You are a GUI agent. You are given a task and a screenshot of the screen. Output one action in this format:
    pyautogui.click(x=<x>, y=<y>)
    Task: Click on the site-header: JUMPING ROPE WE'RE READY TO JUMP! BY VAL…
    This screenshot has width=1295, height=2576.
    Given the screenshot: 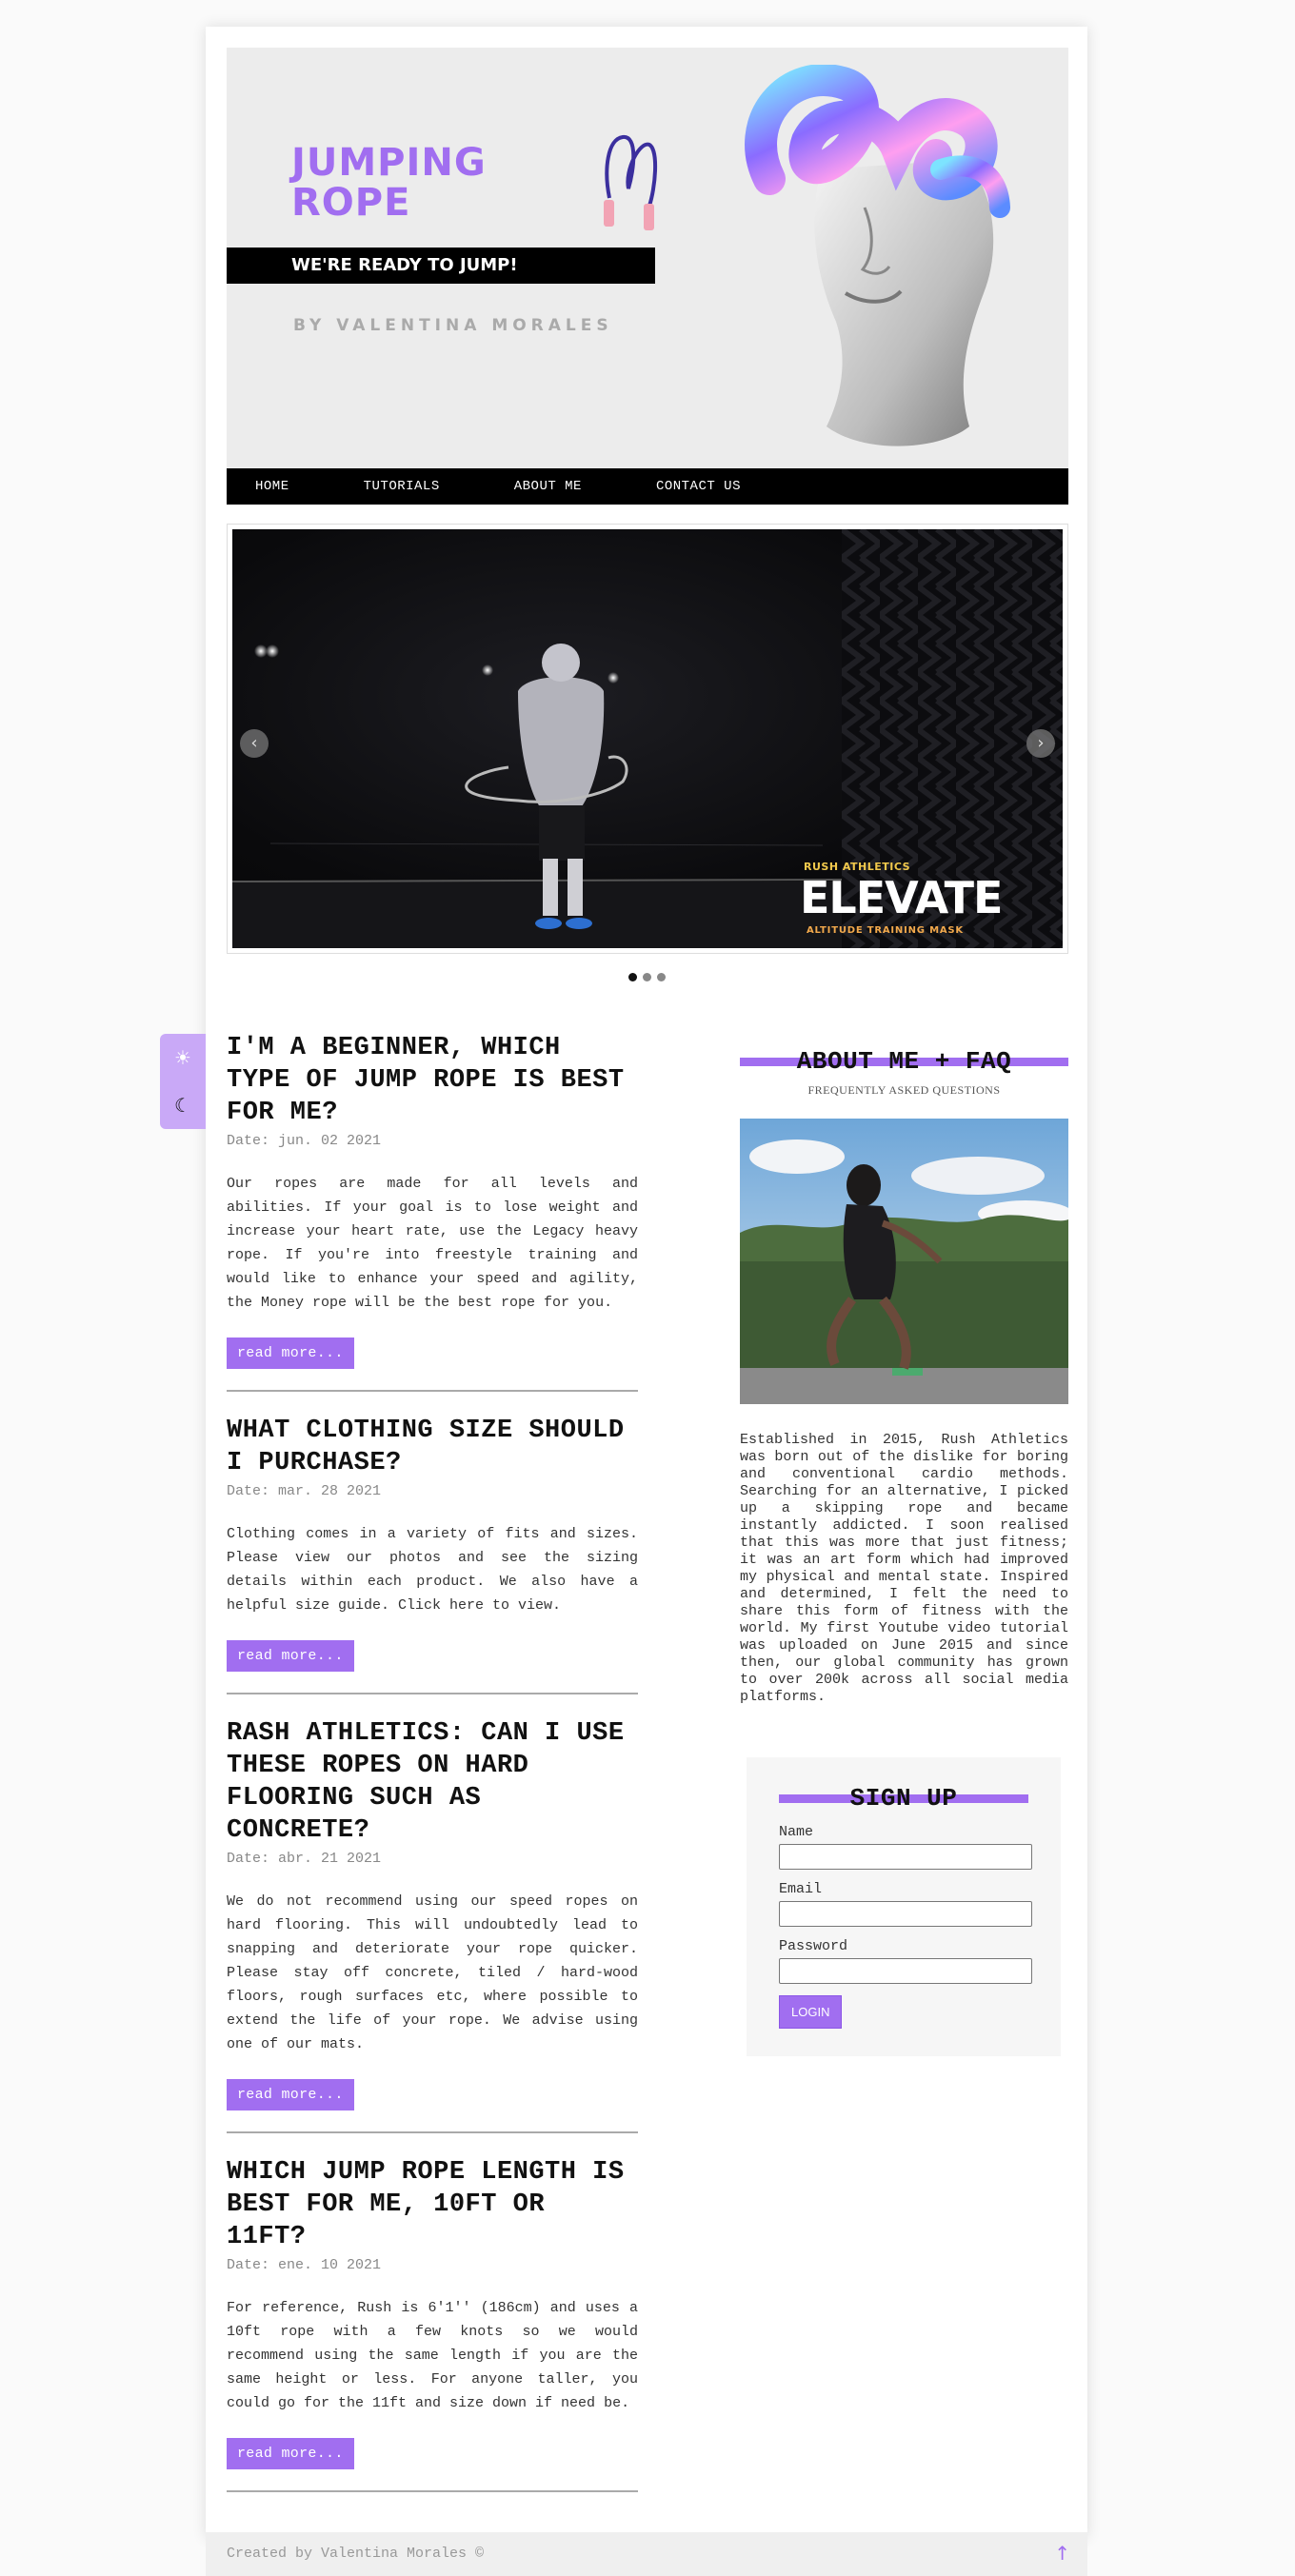 What is the action you would take?
    pyautogui.click(x=647, y=258)
    